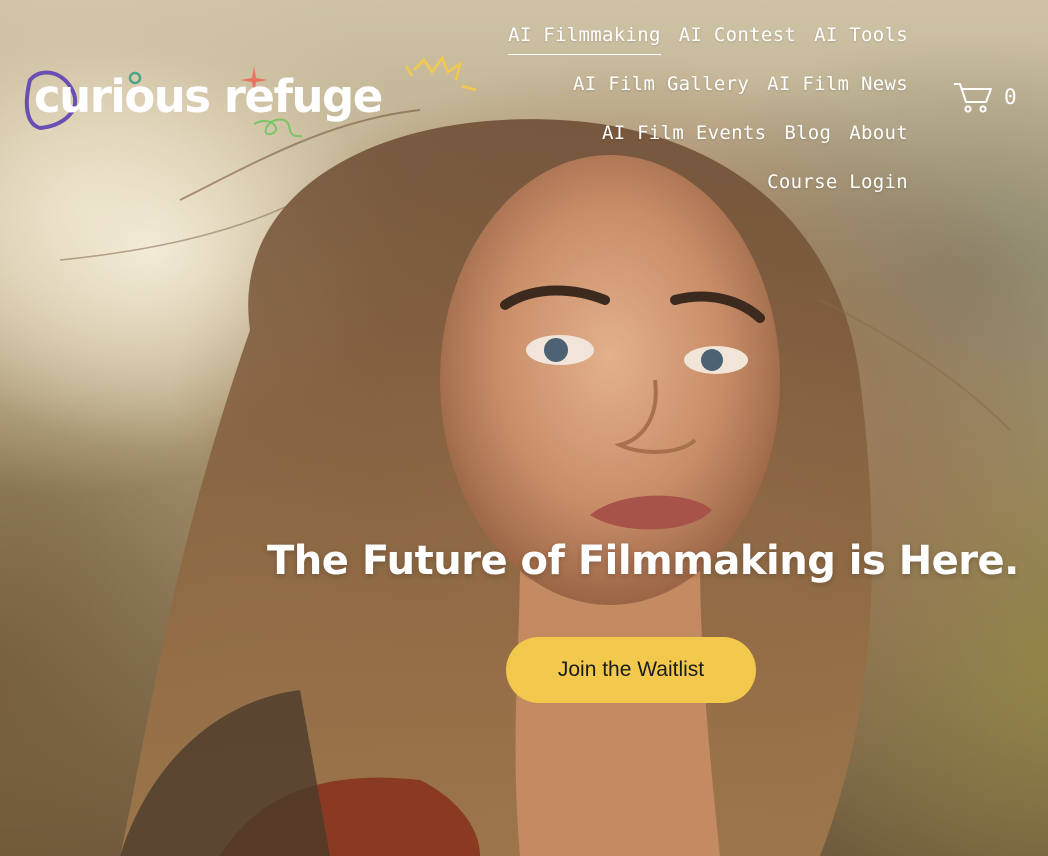 The width and height of the screenshot is (1048, 856). What do you see at coordinates (631, 670) in the screenshot?
I see `join-waitlist-button: Join the Waitlist` at bounding box center [631, 670].